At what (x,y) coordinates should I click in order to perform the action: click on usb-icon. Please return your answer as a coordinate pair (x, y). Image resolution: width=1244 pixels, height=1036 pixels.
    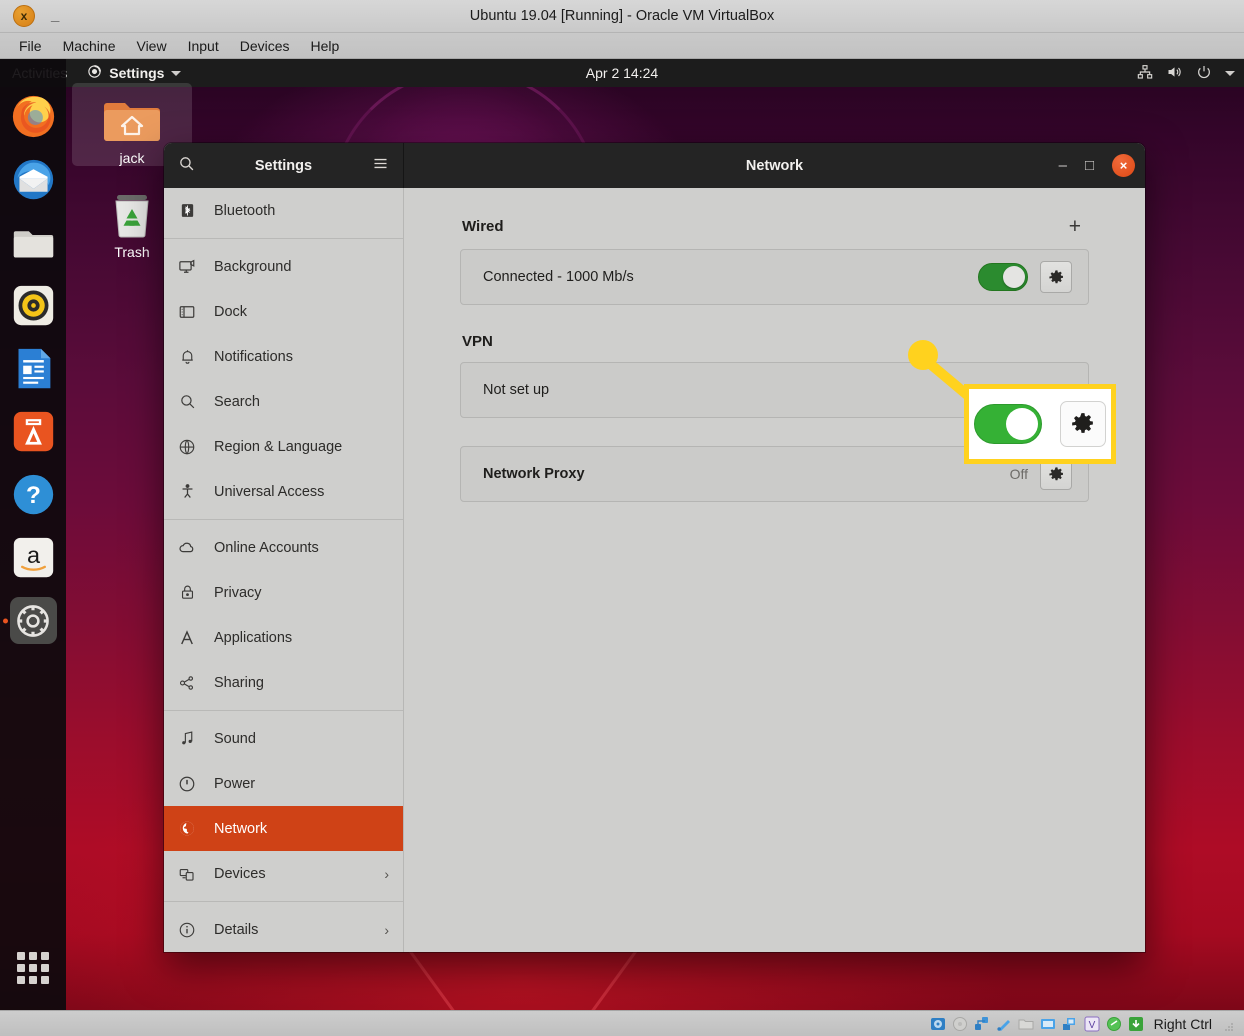
    Looking at the image, I should click on (1004, 1024).